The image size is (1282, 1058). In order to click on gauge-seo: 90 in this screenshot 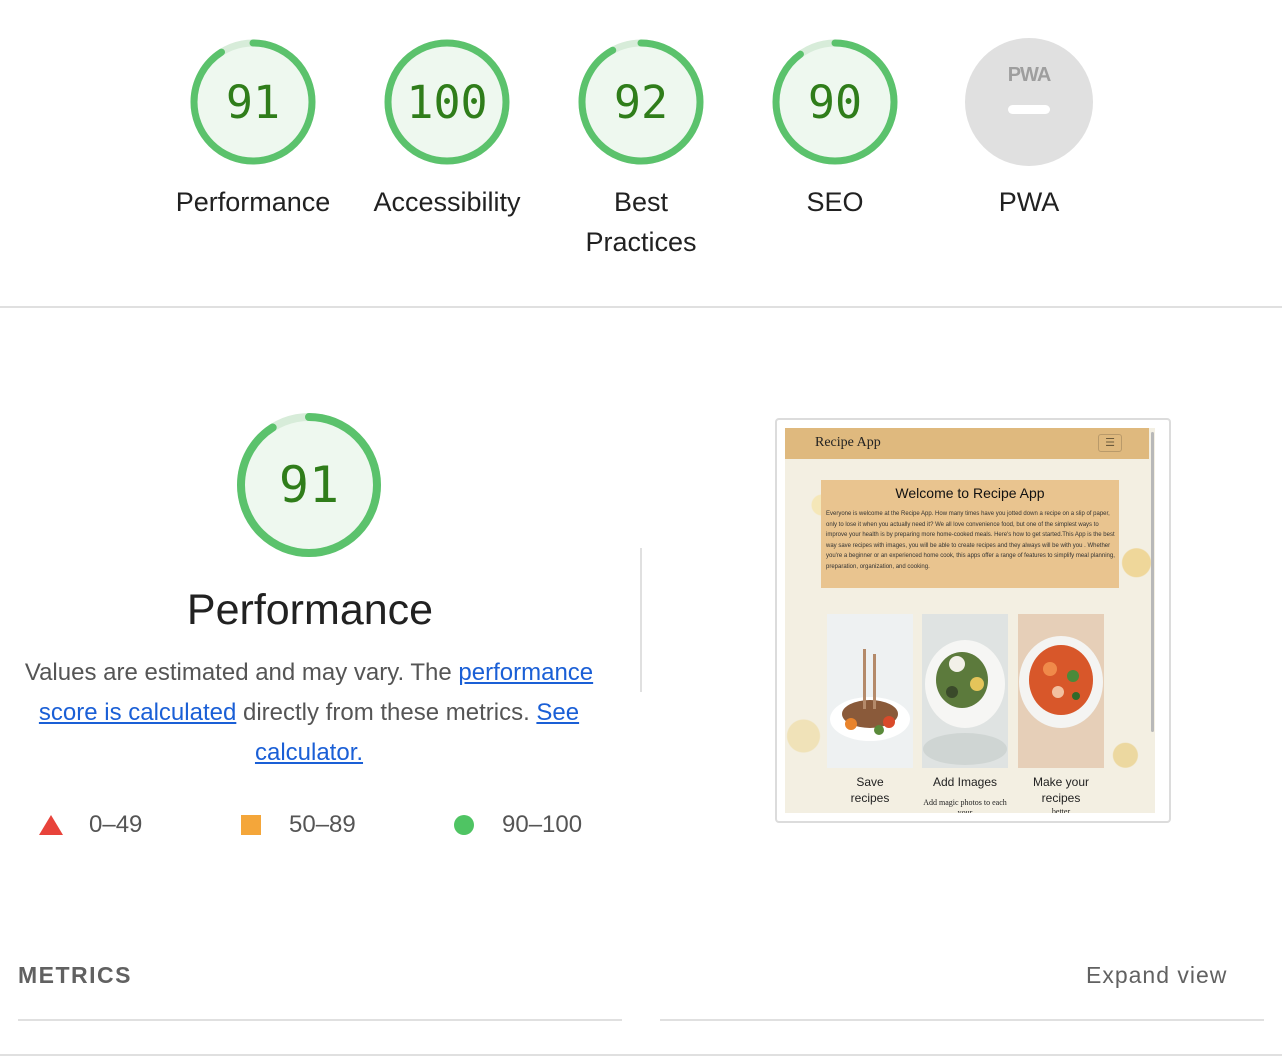, I will do `click(835, 102)`.